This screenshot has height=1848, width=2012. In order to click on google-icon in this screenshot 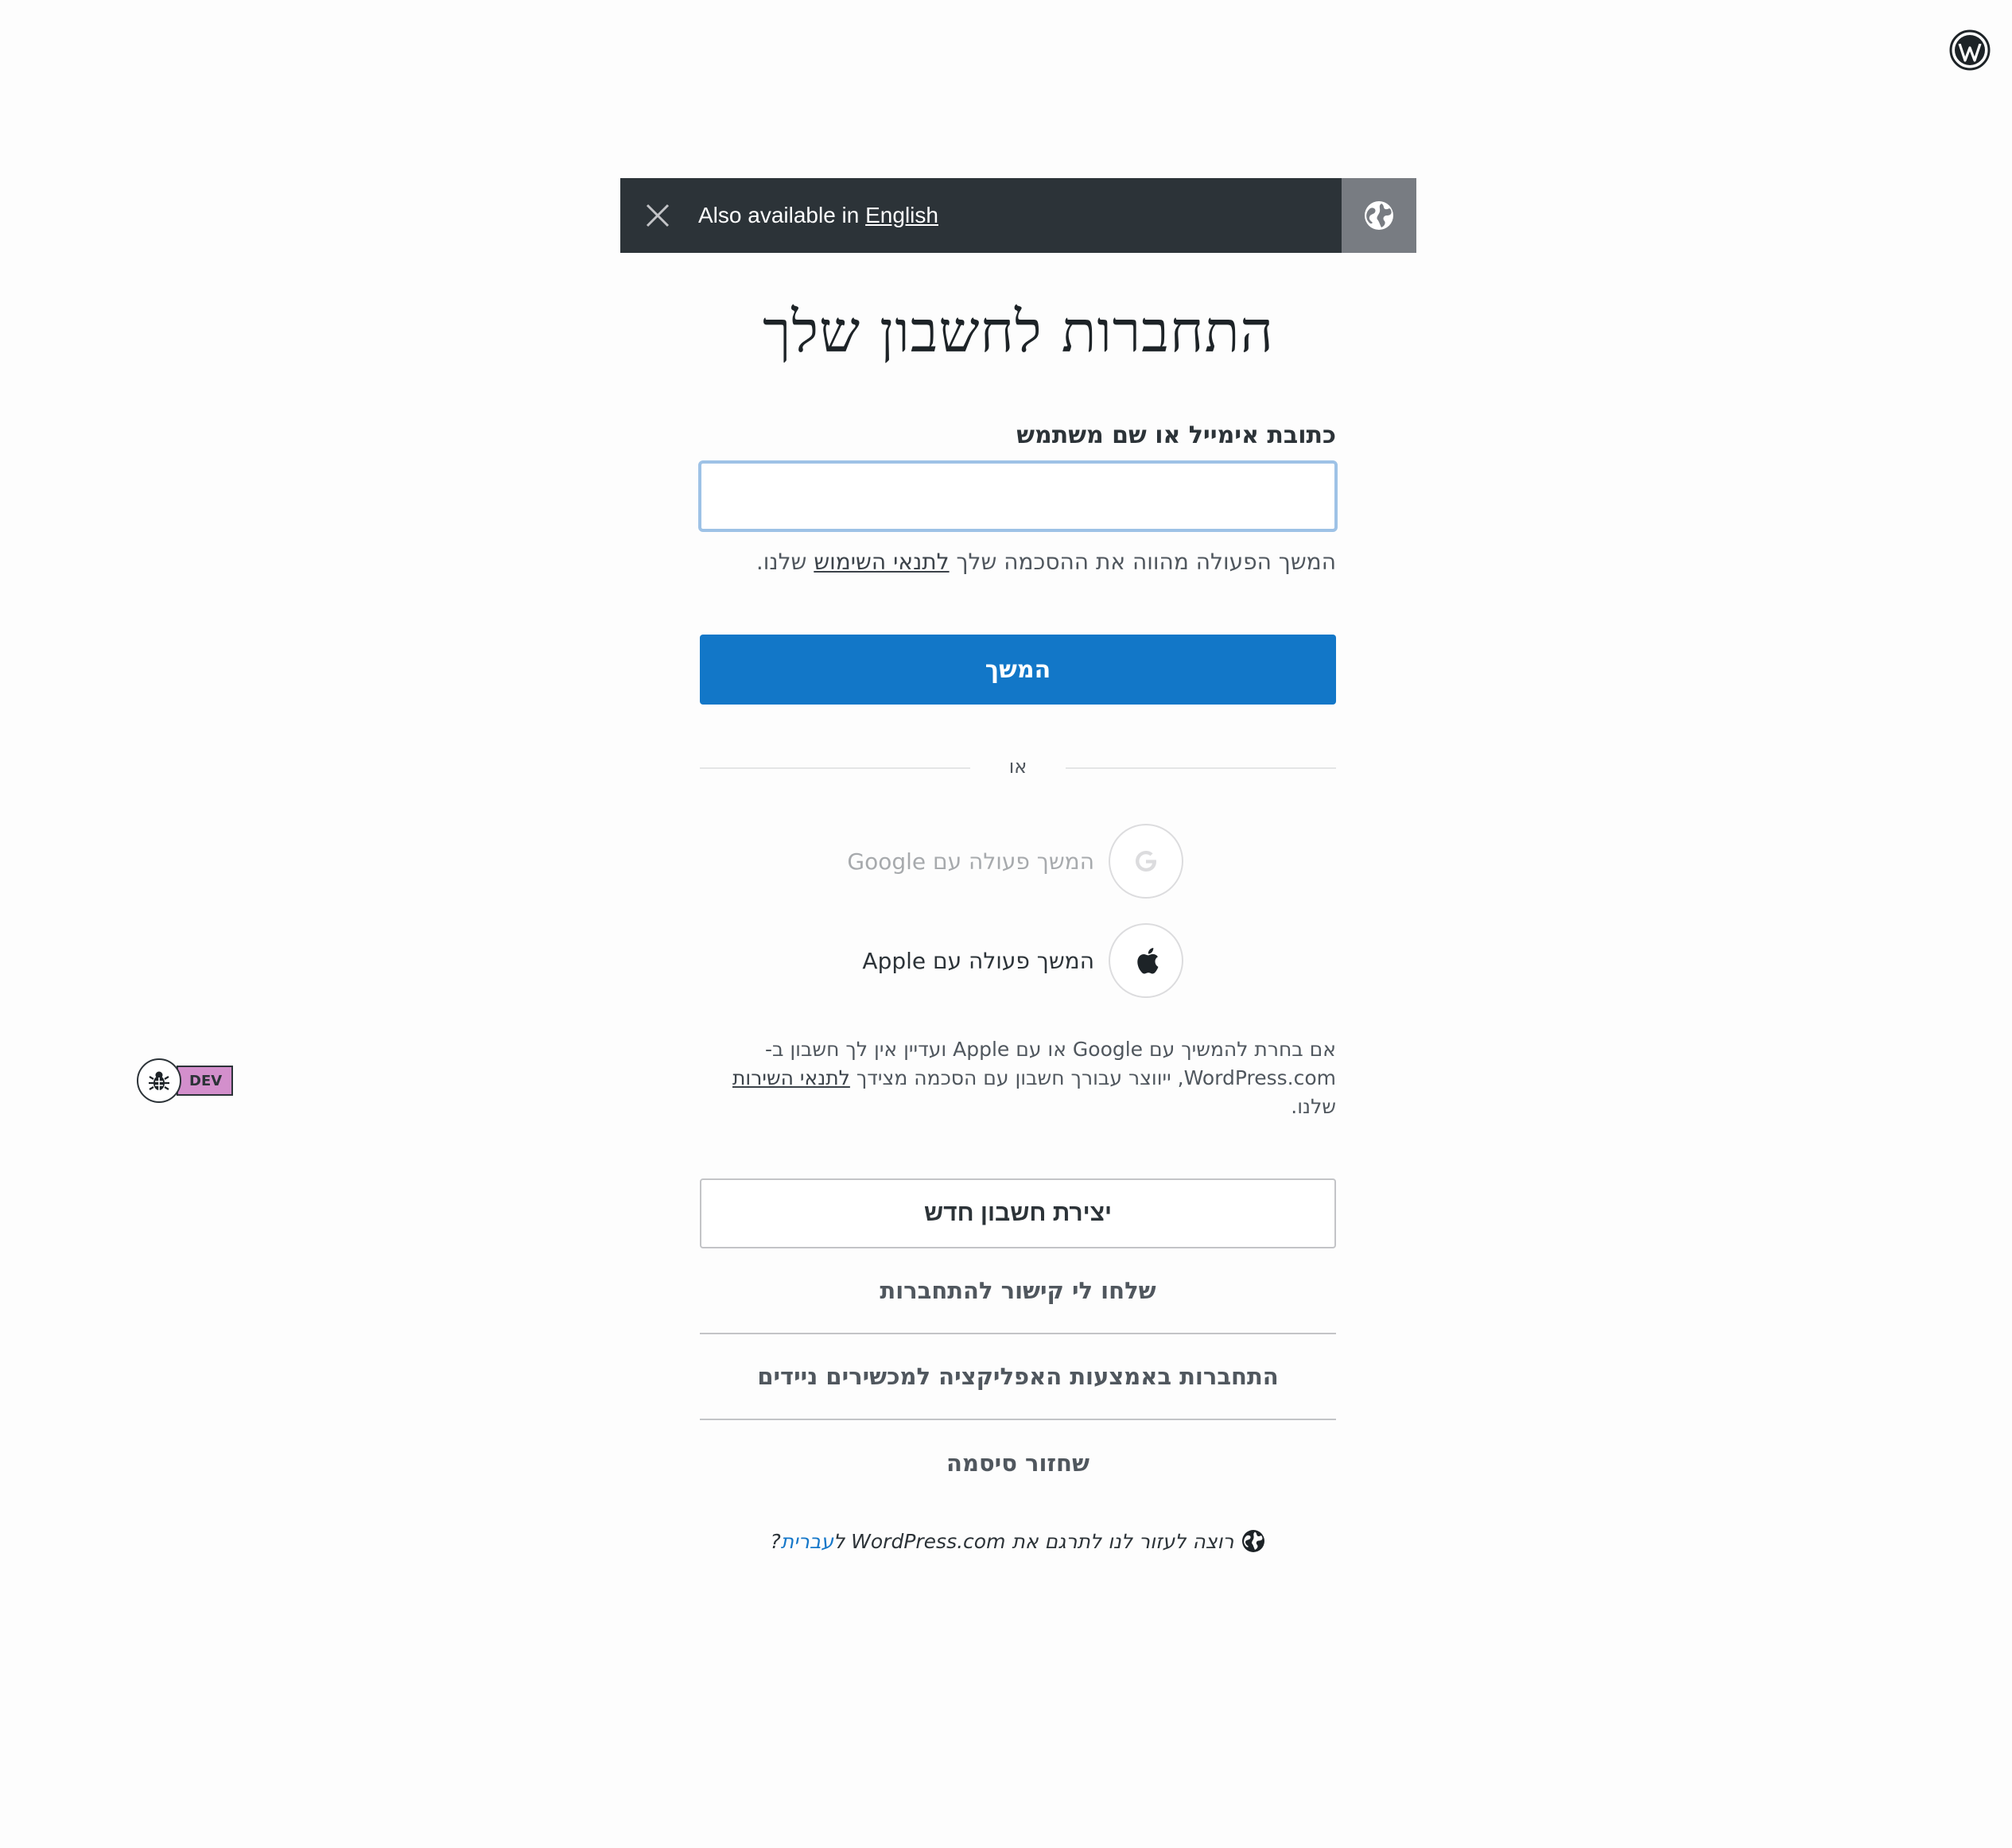, I will do `click(1146, 862)`.